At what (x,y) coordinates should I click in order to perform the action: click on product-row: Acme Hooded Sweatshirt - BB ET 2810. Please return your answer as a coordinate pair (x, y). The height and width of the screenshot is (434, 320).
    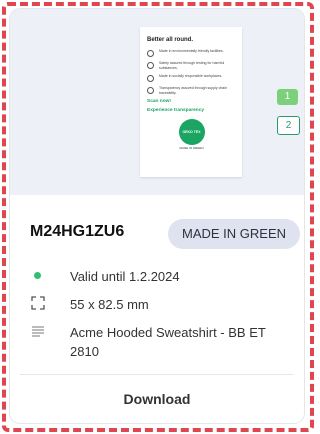
    Looking at the image, I should click on (162, 342).